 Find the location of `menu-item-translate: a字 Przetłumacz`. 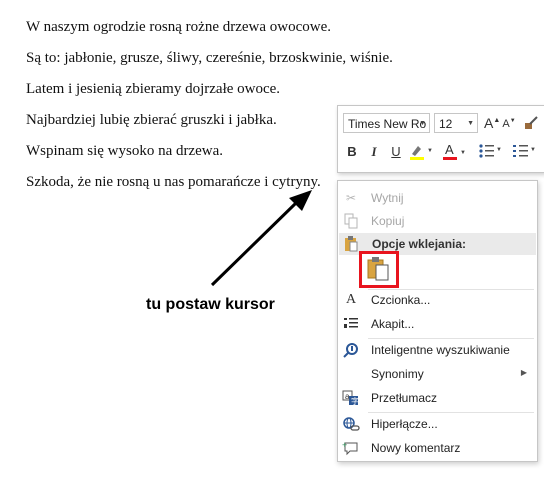

menu-item-translate: a字 Przetłumacz is located at coordinates (437, 398).